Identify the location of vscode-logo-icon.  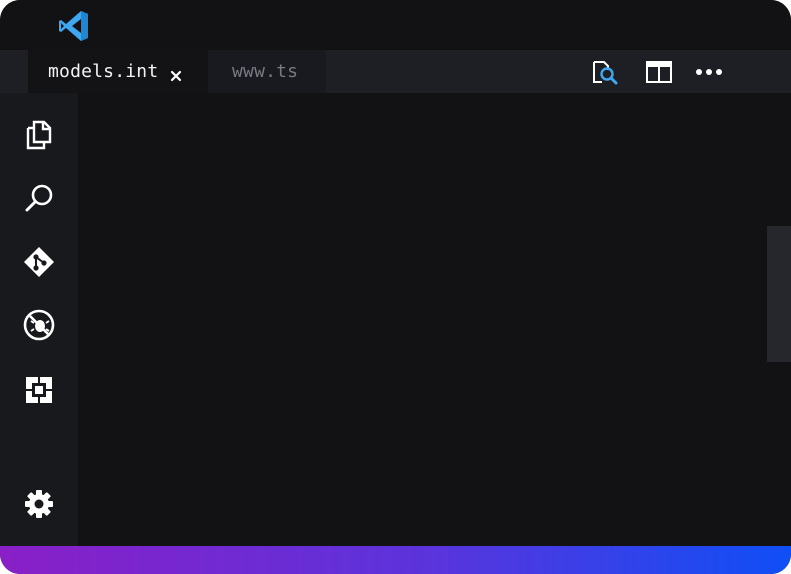
(74, 26).